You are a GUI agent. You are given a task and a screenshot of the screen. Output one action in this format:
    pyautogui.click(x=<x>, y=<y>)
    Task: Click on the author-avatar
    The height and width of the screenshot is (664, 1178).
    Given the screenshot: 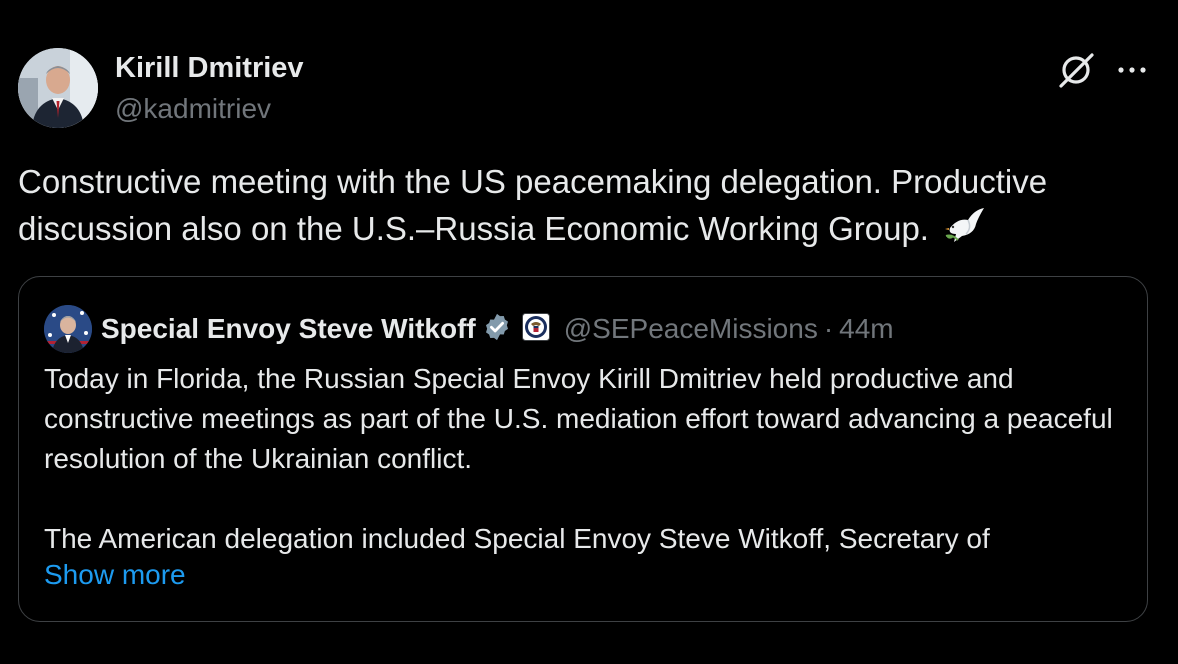 What is the action you would take?
    pyautogui.click(x=58, y=88)
    